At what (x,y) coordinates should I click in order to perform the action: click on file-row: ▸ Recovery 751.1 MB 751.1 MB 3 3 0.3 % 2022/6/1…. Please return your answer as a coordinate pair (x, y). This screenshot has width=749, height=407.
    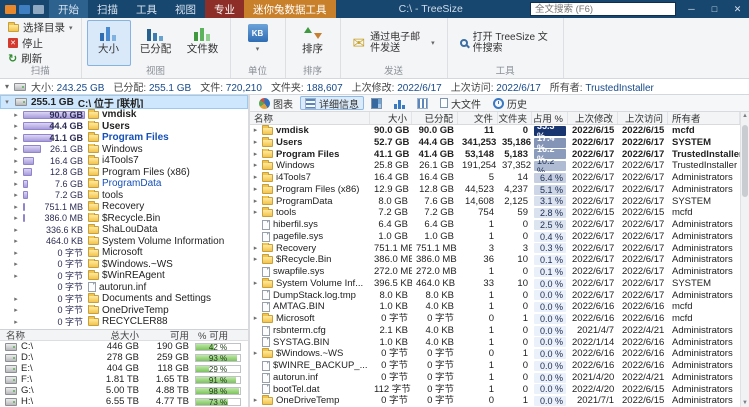
    Looking at the image, I should click on (495, 248).